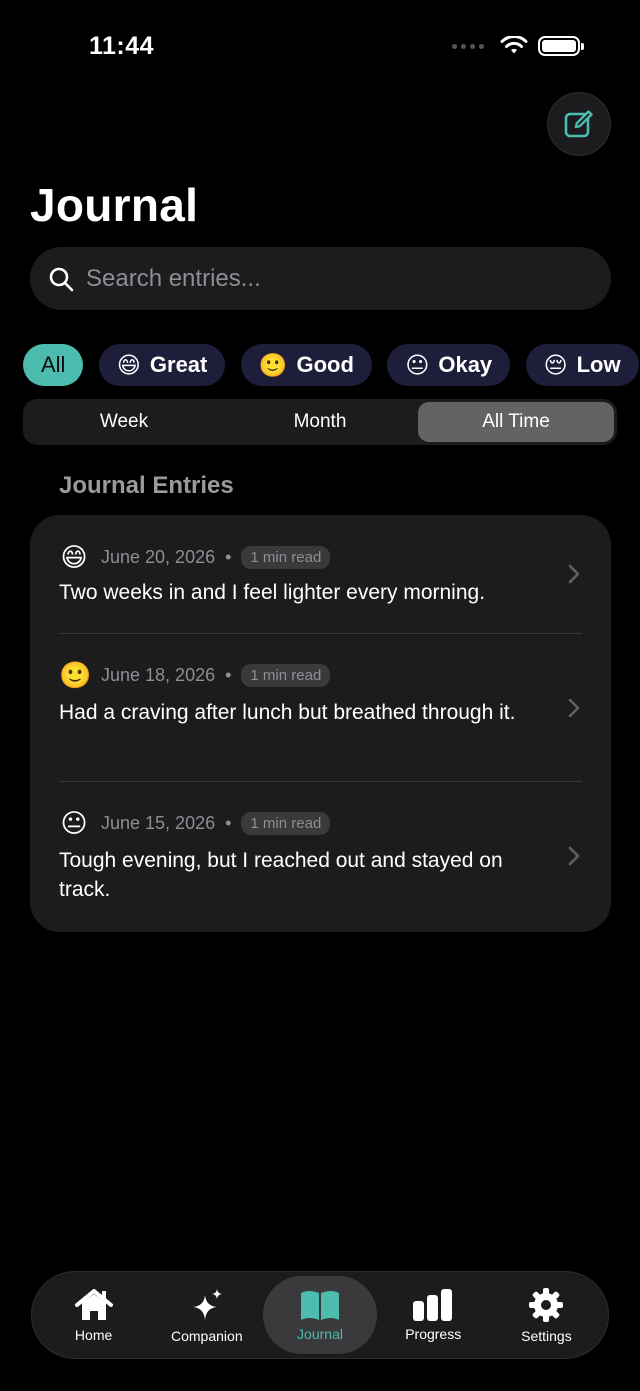 The image size is (640, 1391). I want to click on tab-journal: Journal, so click(320, 1315).